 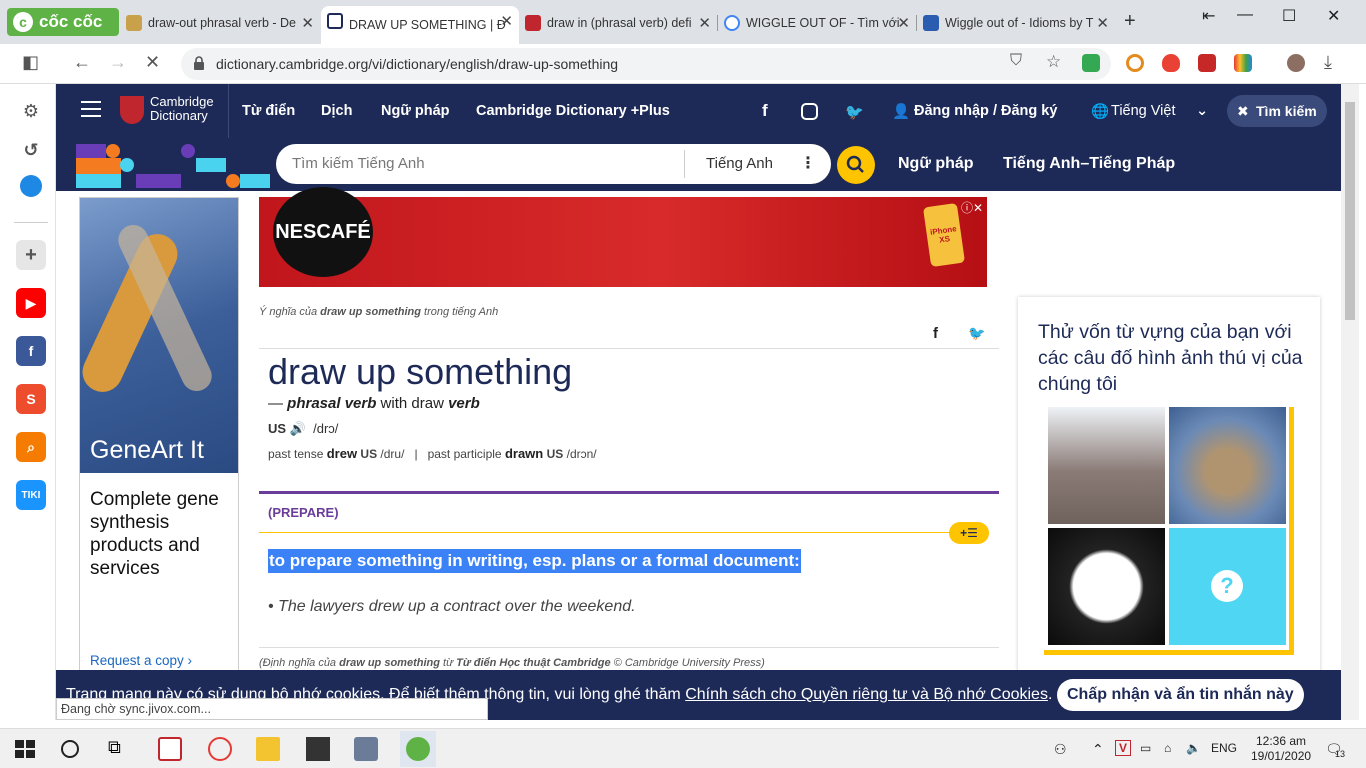 I want to click on search-button, so click(x=856, y=165).